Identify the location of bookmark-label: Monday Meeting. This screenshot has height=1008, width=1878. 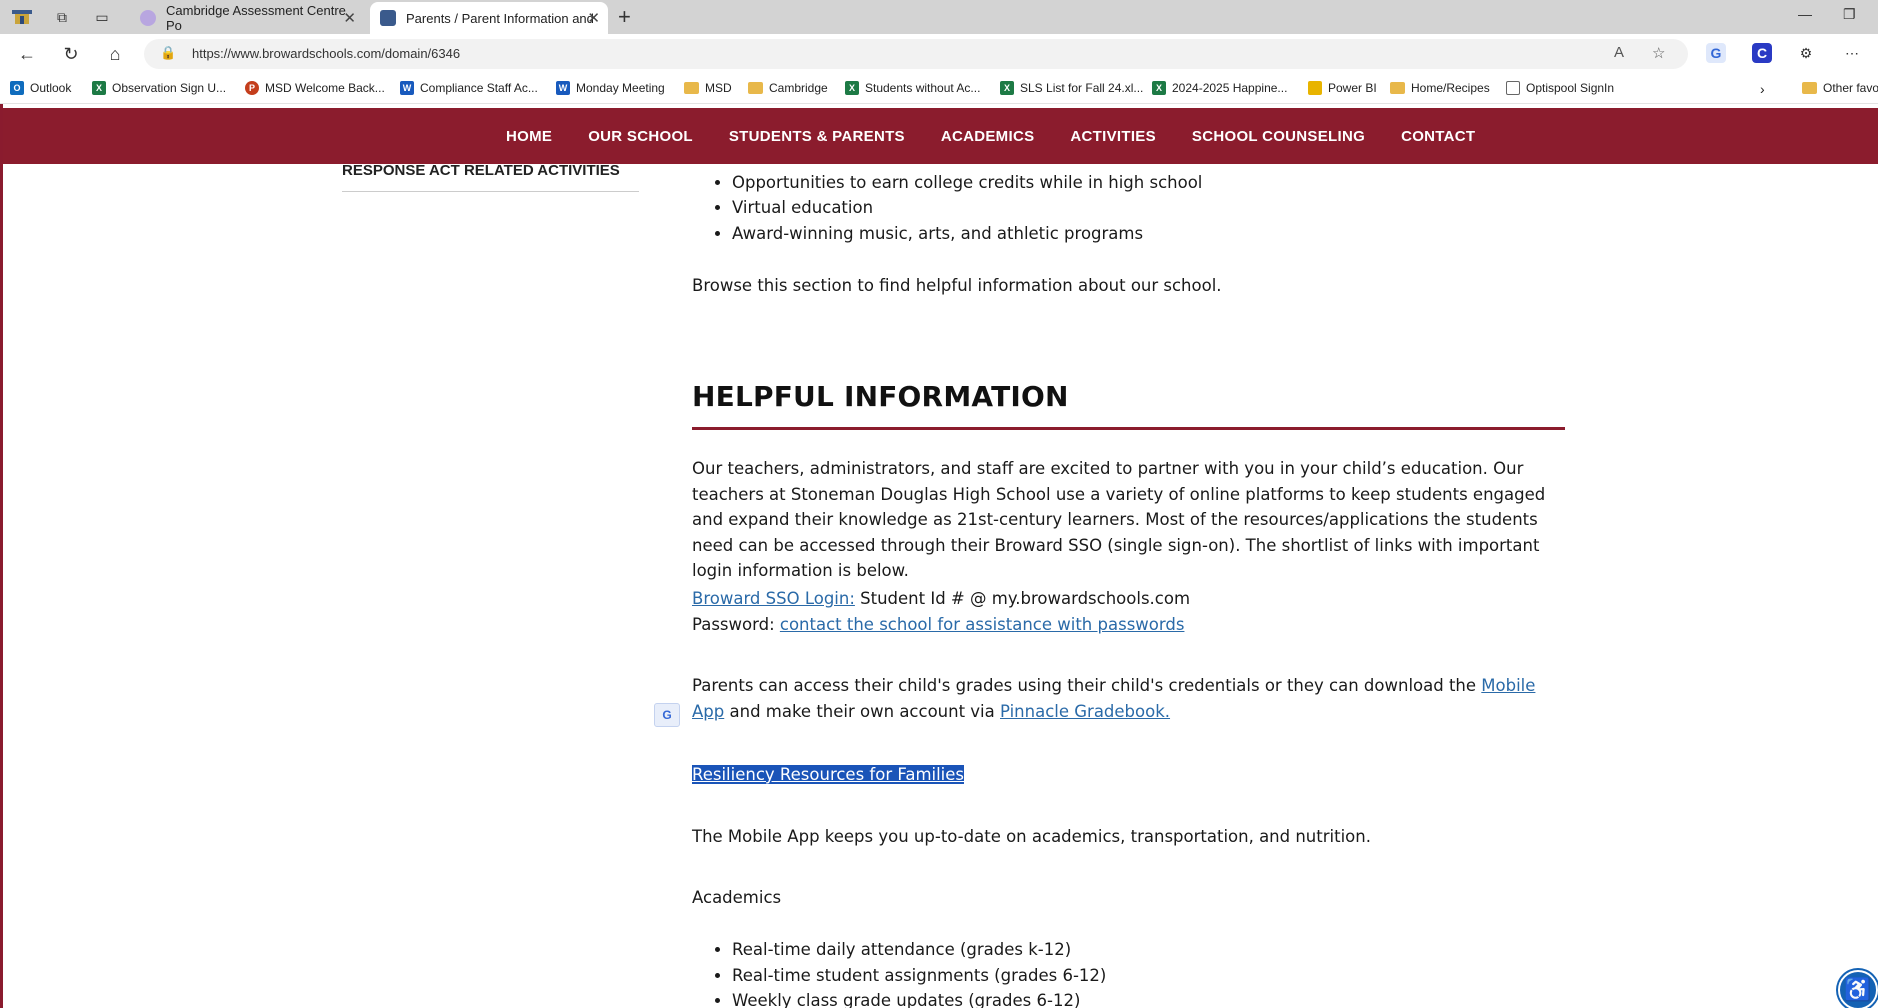
(620, 88).